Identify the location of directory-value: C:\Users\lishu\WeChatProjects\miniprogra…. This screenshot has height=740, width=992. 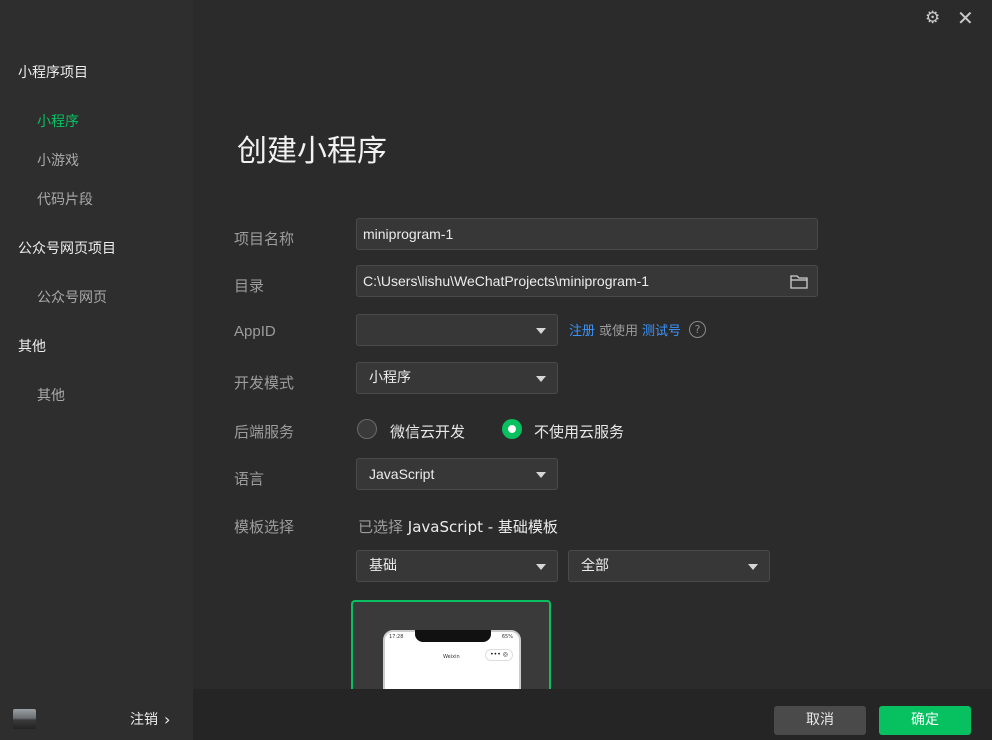
(506, 281).